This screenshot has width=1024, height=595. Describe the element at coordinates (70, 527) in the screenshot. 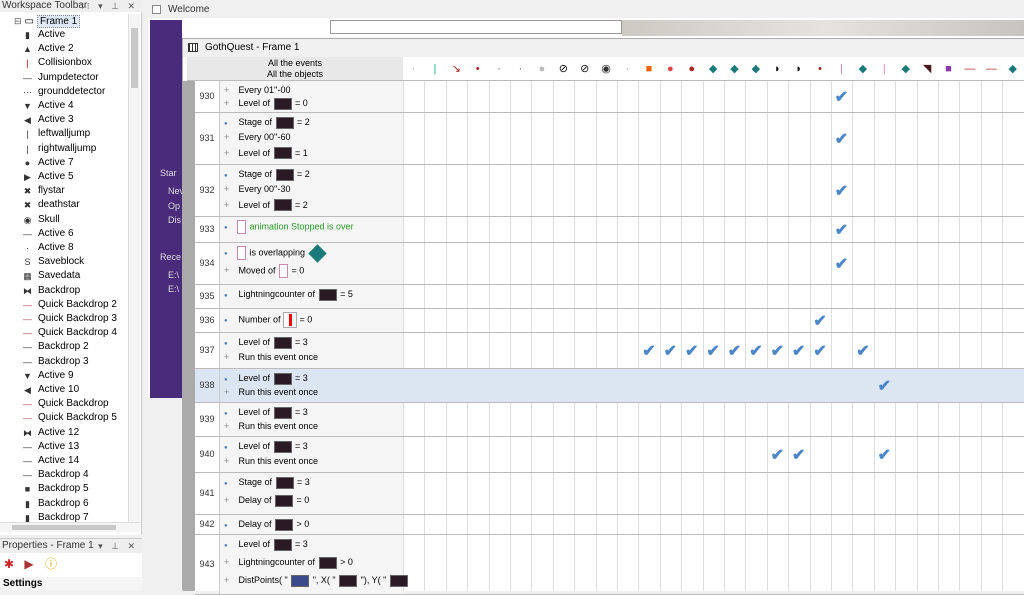

I see `workspace-horizontal-scrollbar` at that location.